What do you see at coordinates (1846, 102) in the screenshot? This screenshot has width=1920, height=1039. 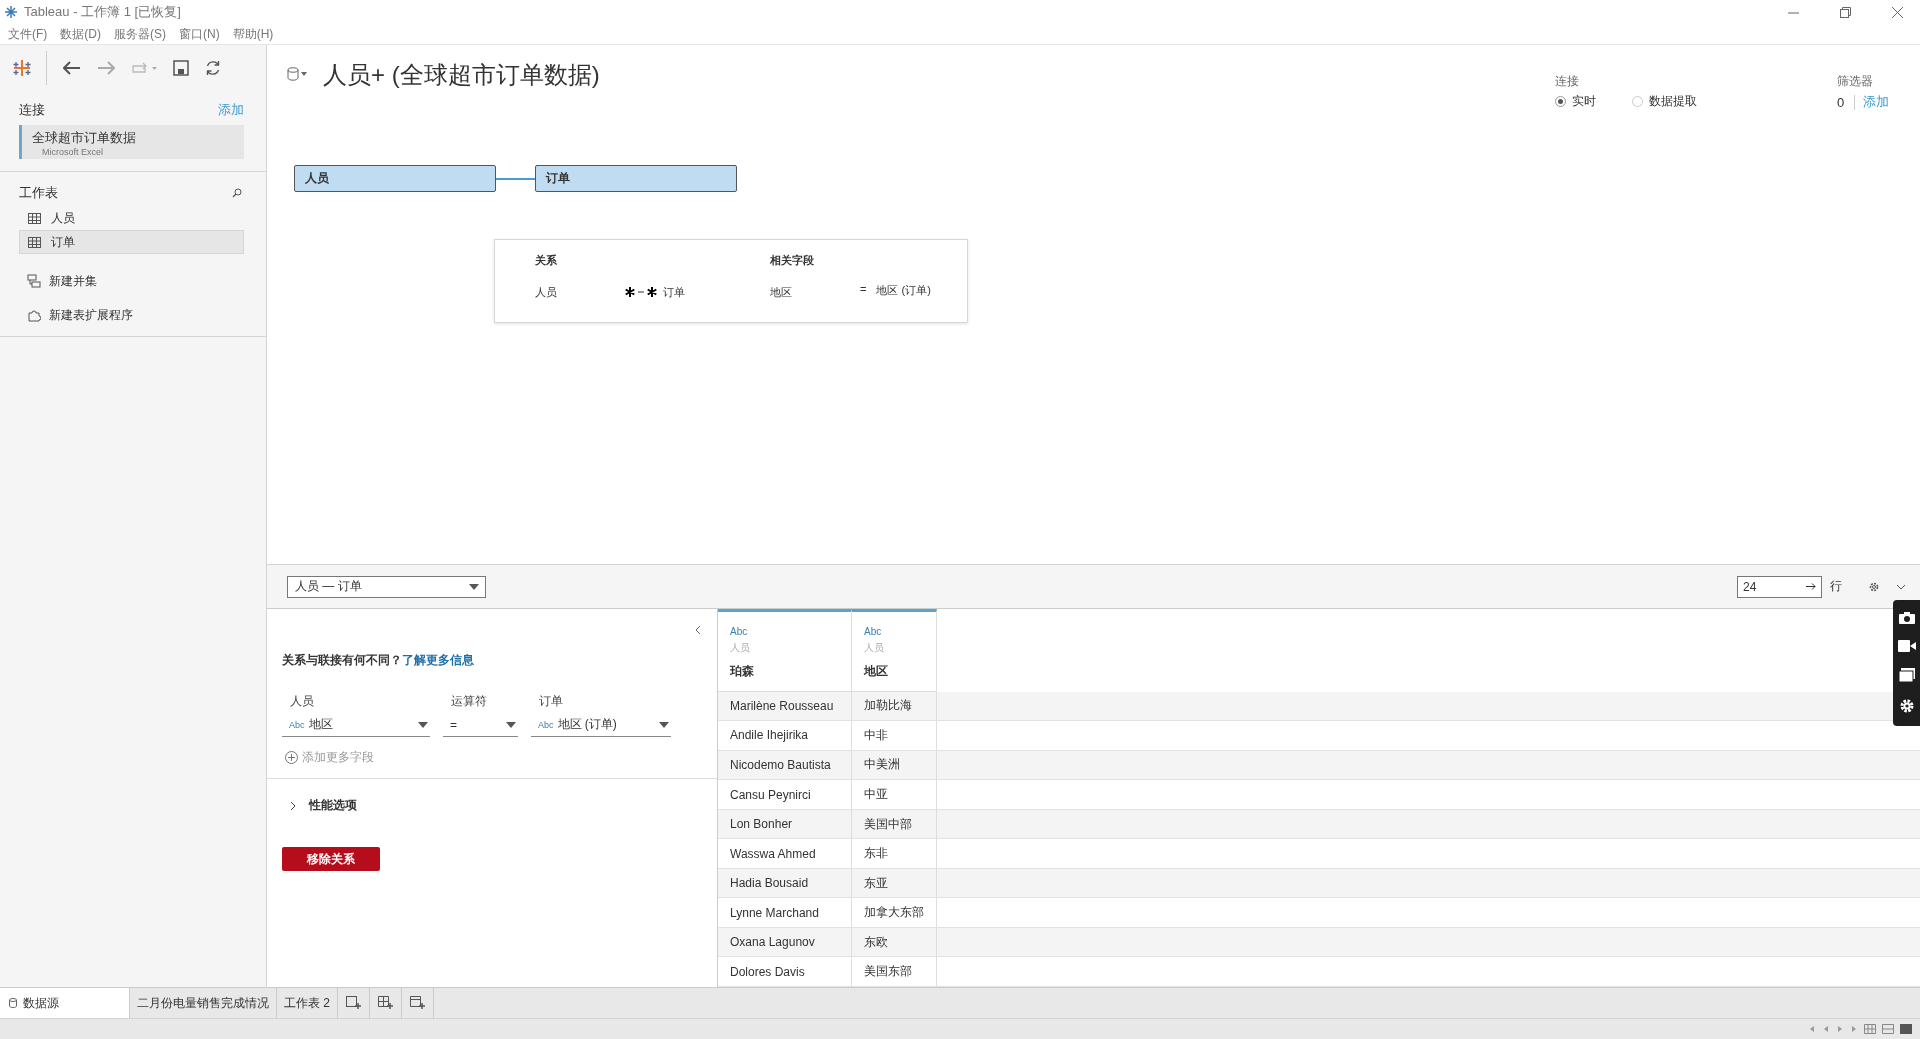 I see `filters-count: 0` at bounding box center [1846, 102].